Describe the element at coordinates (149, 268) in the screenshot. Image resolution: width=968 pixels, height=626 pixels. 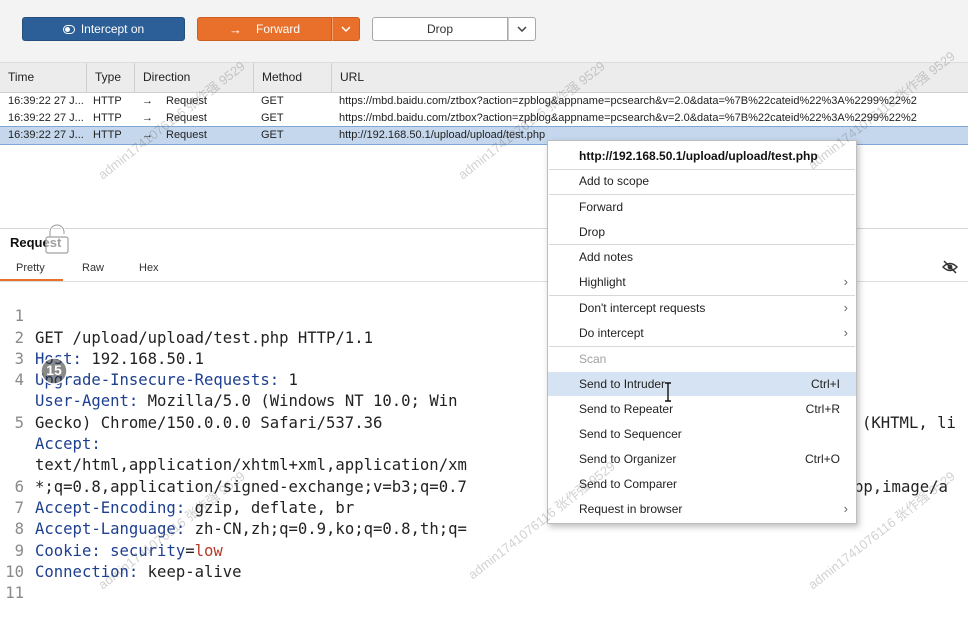
I see `tab-hex: Hex` at that location.